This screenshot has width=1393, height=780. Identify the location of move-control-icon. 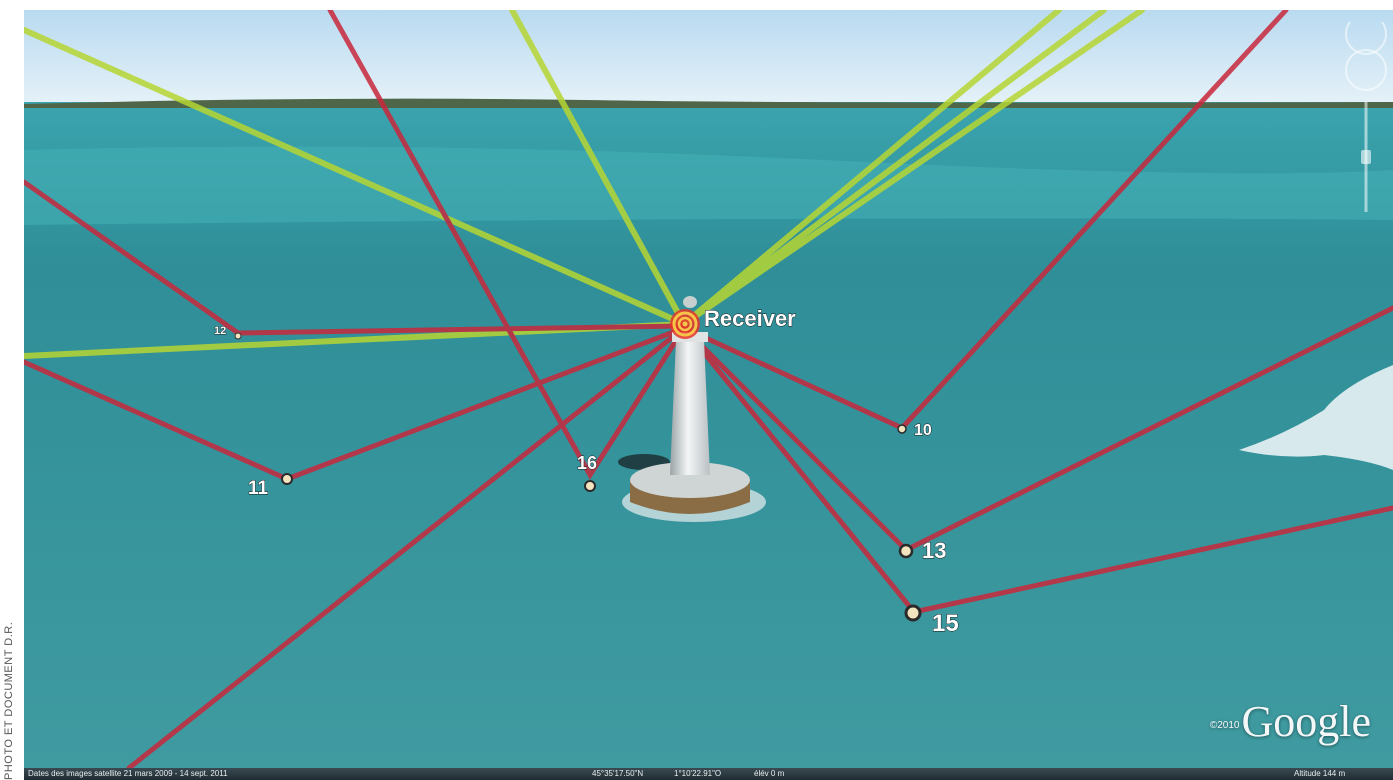
(1366, 70).